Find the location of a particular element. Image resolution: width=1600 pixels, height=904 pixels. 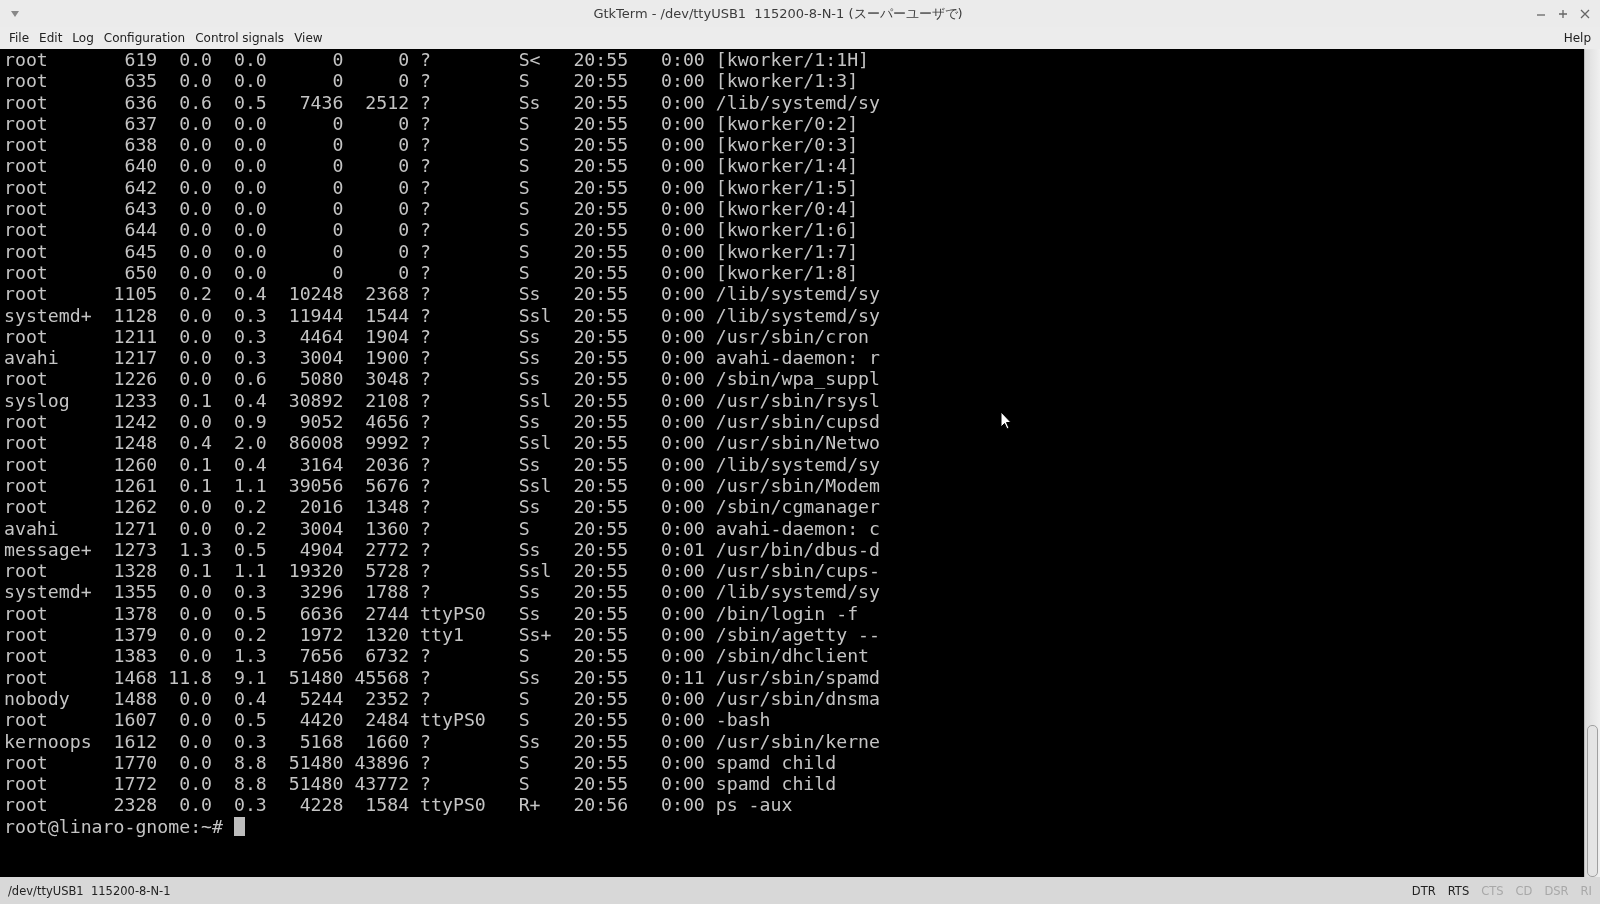

menu-item: Configuration is located at coordinates (144, 38).